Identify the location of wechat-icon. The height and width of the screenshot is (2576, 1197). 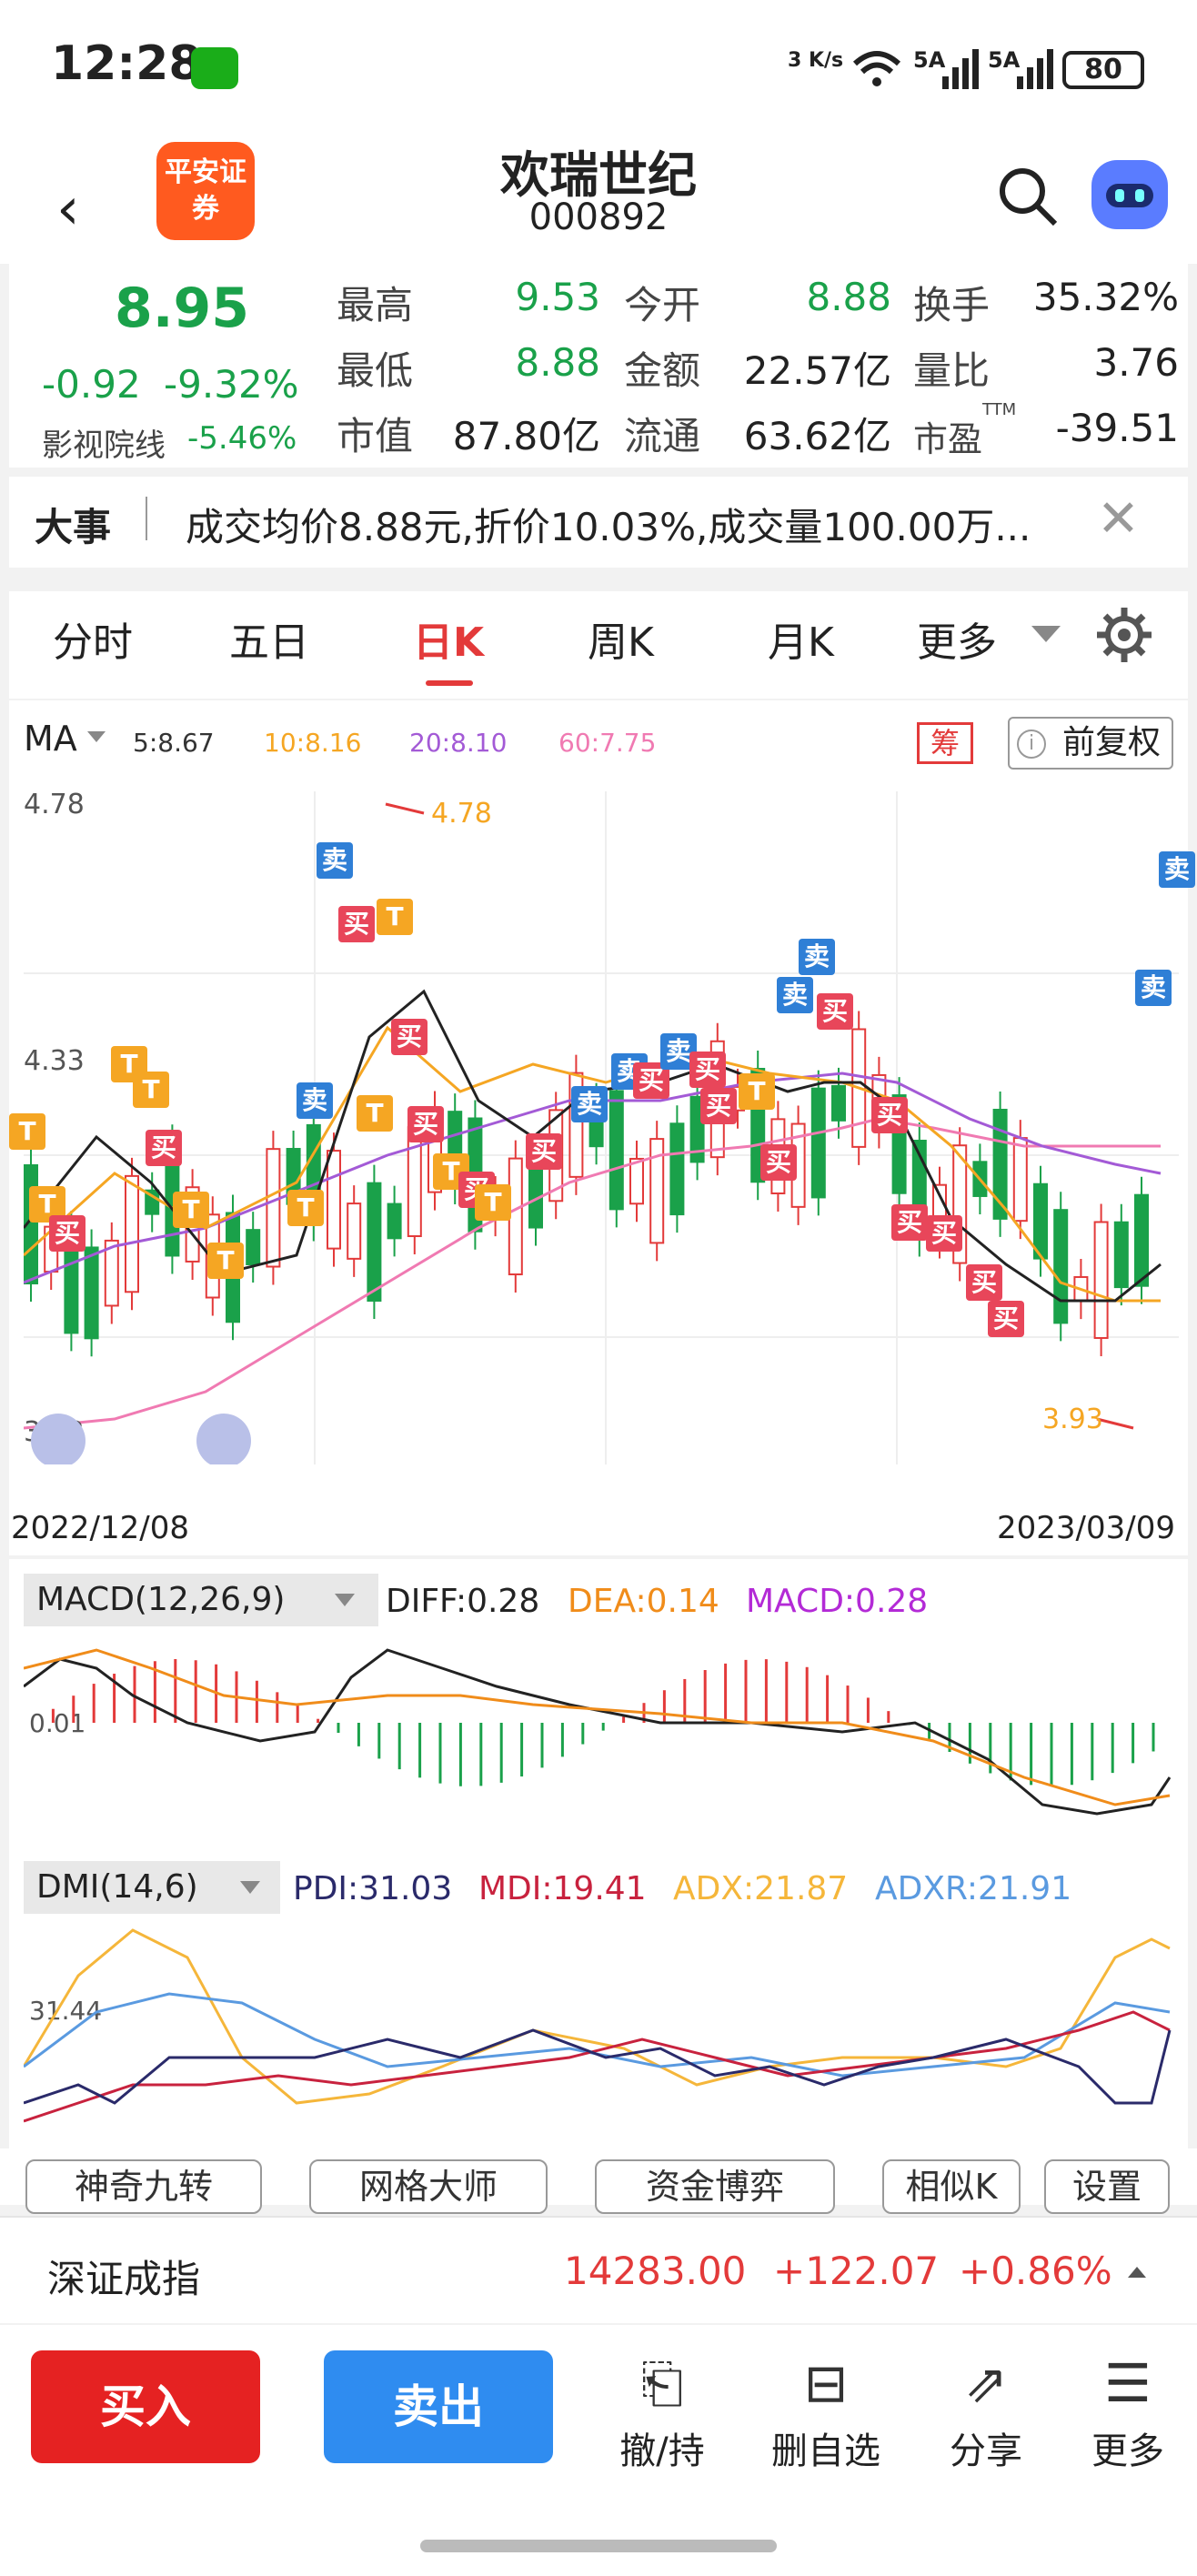
(214, 68).